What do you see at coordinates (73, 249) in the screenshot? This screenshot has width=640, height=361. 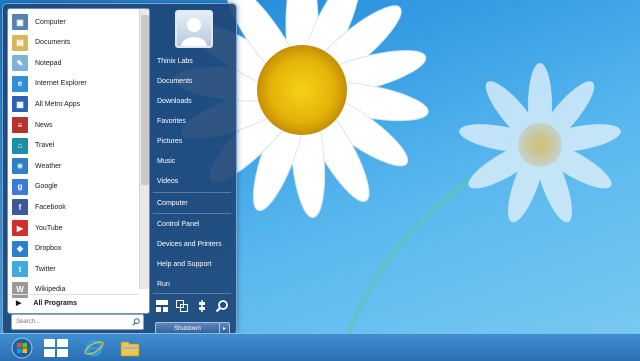 I see `program-item-dropbox: ◆ Dropbox` at bounding box center [73, 249].